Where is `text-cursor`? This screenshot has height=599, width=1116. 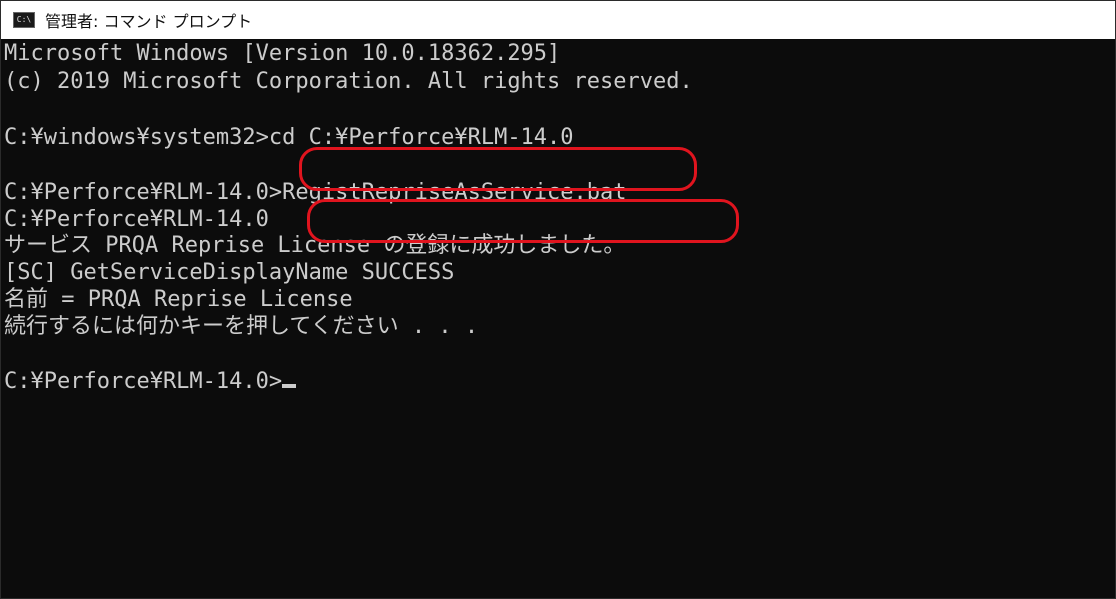 text-cursor is located at coordinates (289, 386).